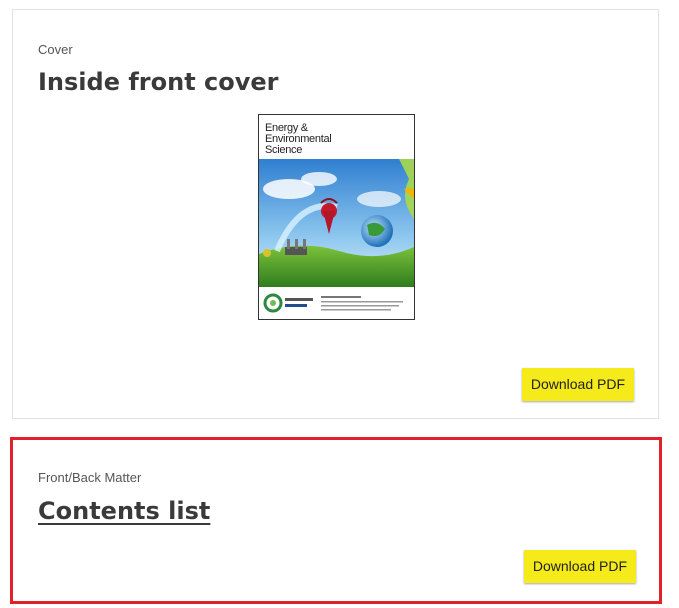 The image size is (679, 608). What do you see at coordinates (55, 49) in the screenshot?
I see `article-category: Cover` at bounding box center [55, 49].